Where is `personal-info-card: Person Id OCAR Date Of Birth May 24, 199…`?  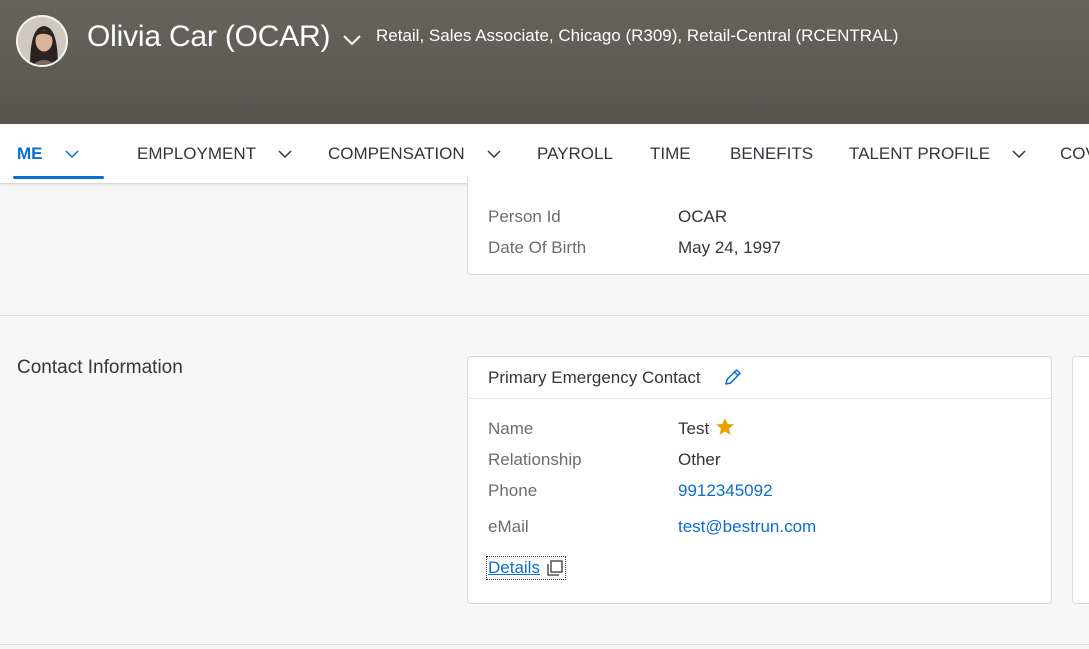
personal-info-card: Person Id OCAR Date Of Birth May 24, 199… is located at coordinates (778, 225).